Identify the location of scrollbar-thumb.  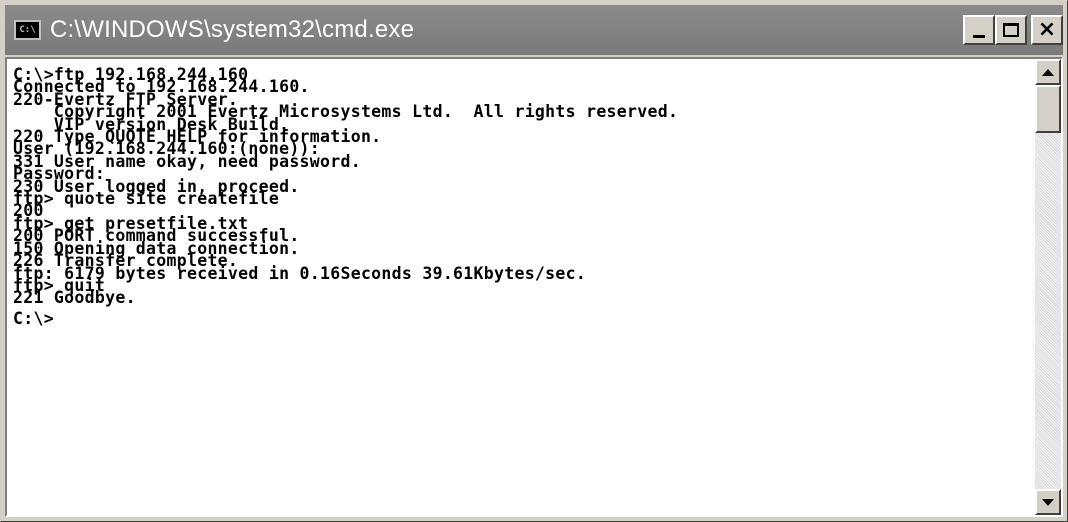
(1048, 109).